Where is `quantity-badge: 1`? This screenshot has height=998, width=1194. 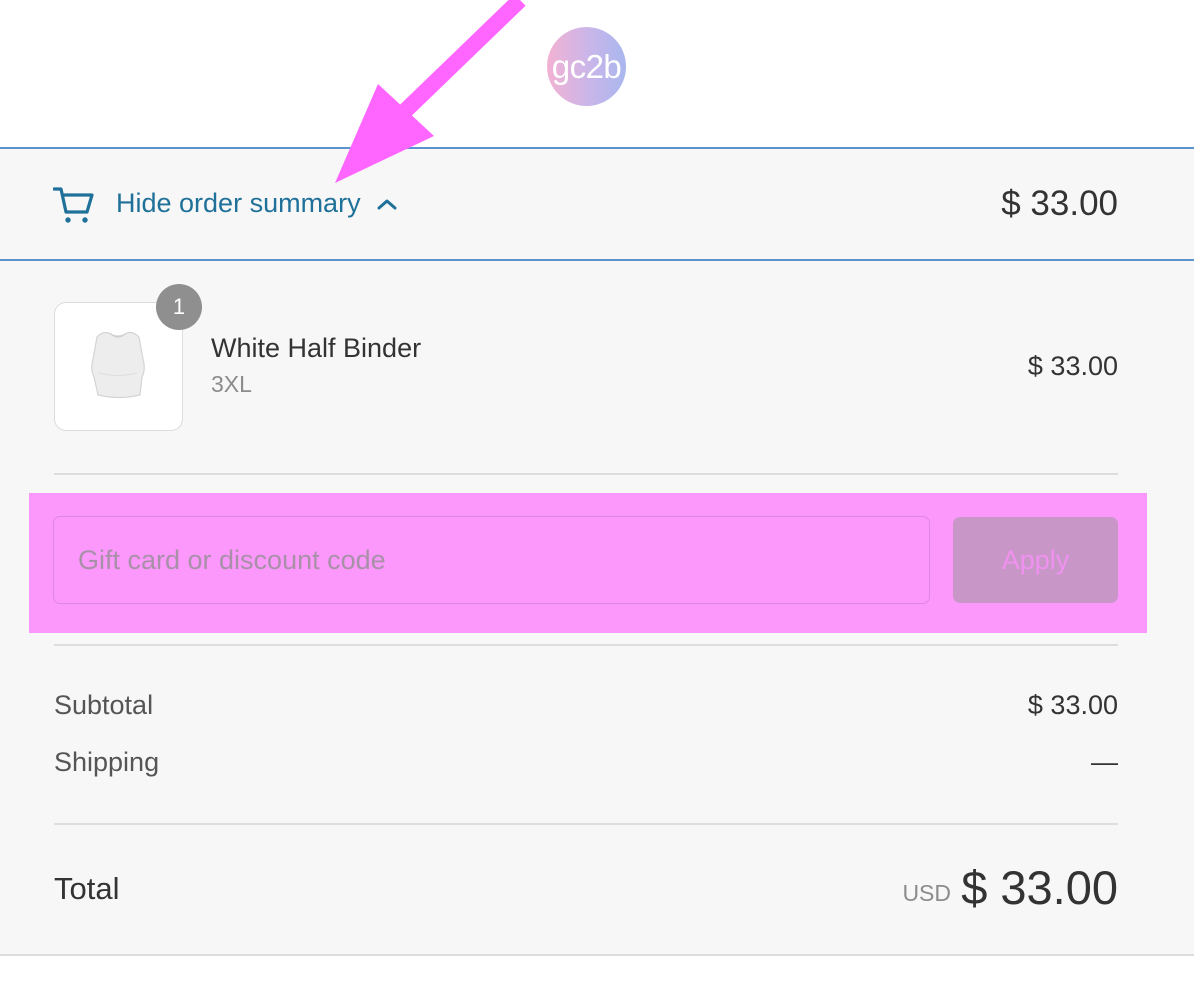
quantity-badge: 1 is located at coordinates (179, 307).